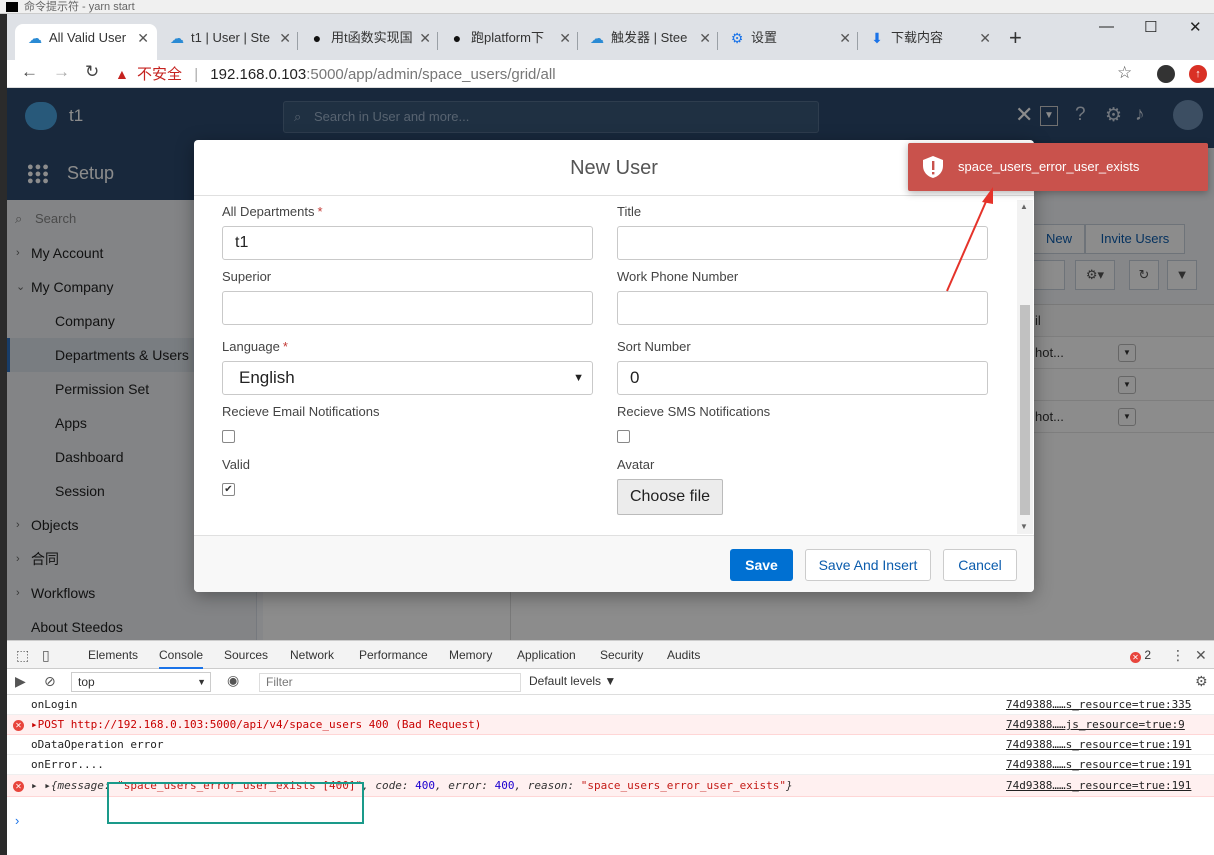  Describe the element at coordinates (1178, 655) in the screenshot. I see `more-options-icon: ⋮` at that location.